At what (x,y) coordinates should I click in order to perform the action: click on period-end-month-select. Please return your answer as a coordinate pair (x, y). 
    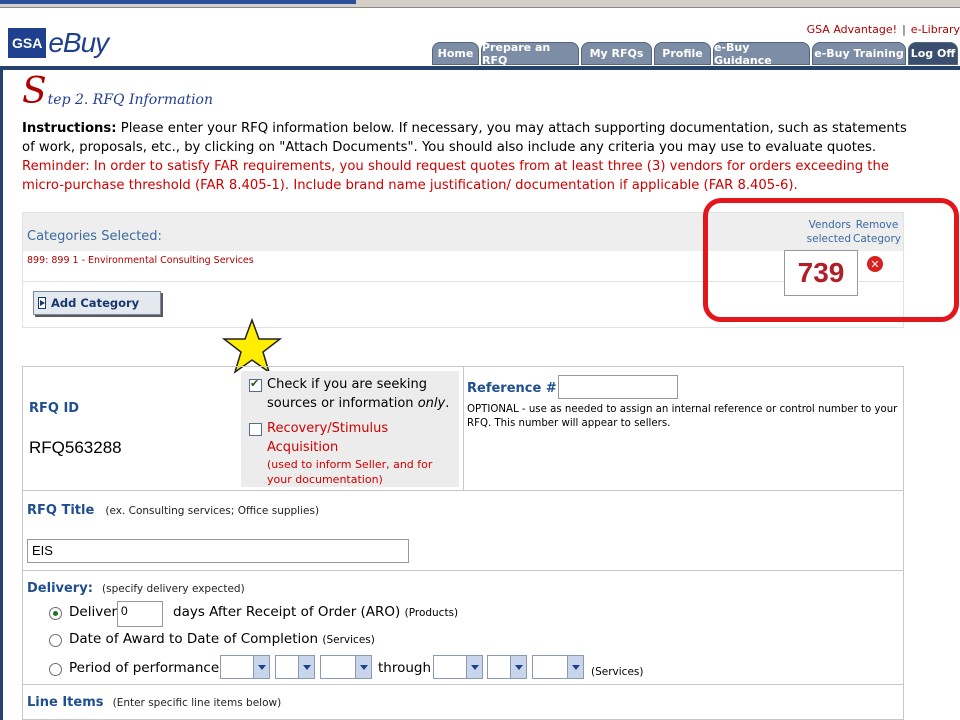
    Looking at the image, I should click on (458, 667).